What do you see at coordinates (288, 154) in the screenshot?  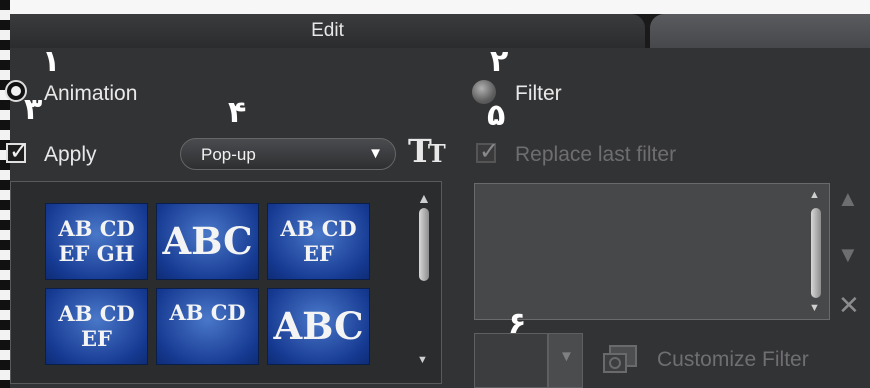 I see `animation-type-dropdown: Pop-up ▼` at bounding box center [288, 154].